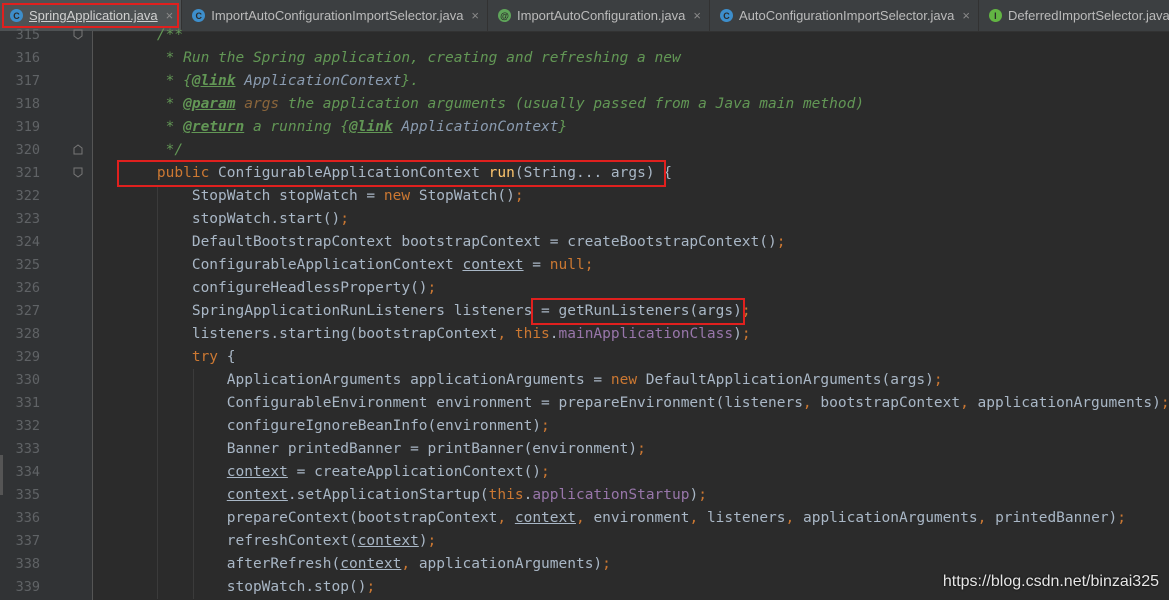 The width and height of the screenshot is (1169, 600). Describe the element at coordinates (584, 357) in the screenshot. I see `code-line: 329 try {` at that location.